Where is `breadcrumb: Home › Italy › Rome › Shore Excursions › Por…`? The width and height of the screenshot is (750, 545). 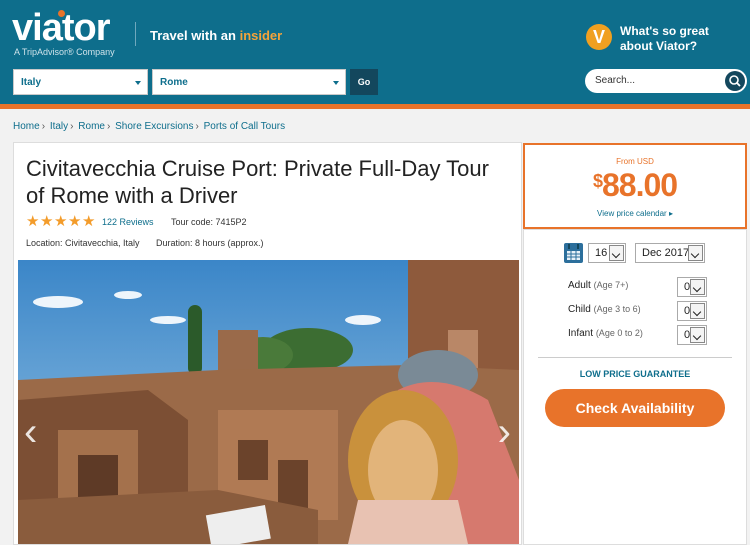 breadcrumb: Home › Italy › Rome › Shore Excursions › Por… is located at coordinates (149, 126).